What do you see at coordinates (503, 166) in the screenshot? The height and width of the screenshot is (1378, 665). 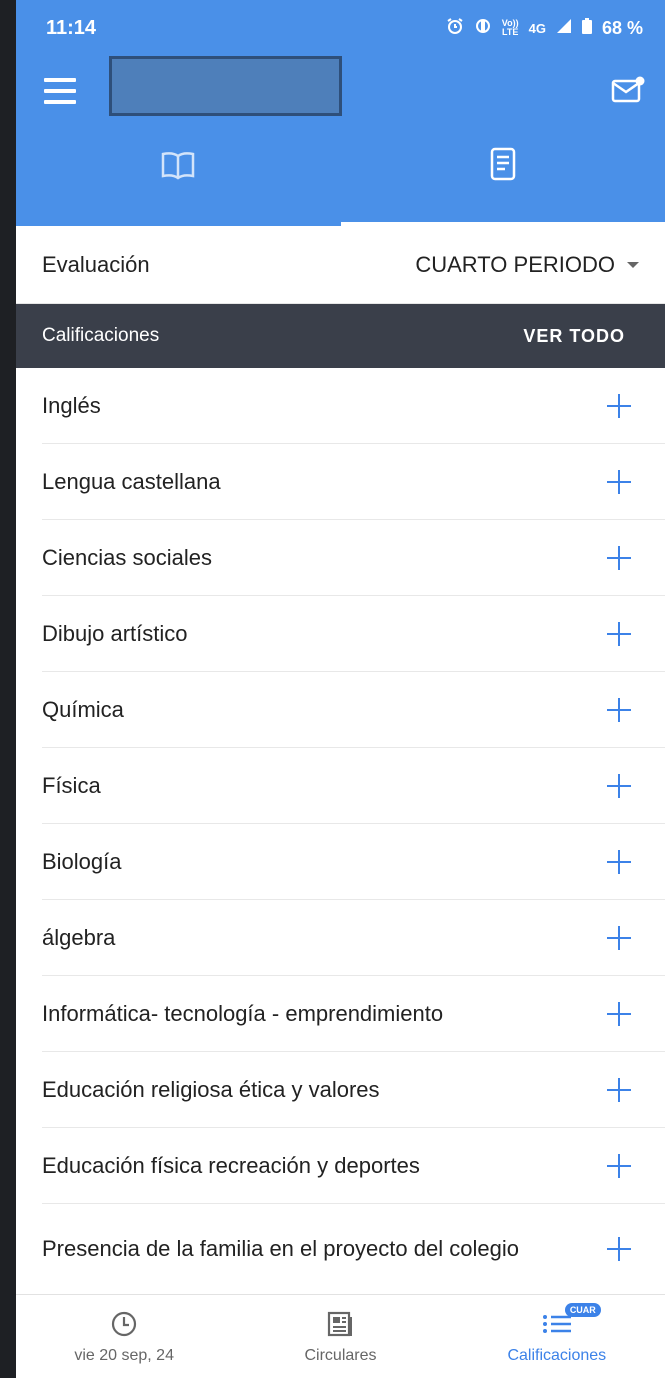 I see `document-icon` at bounding box center [503, 166].